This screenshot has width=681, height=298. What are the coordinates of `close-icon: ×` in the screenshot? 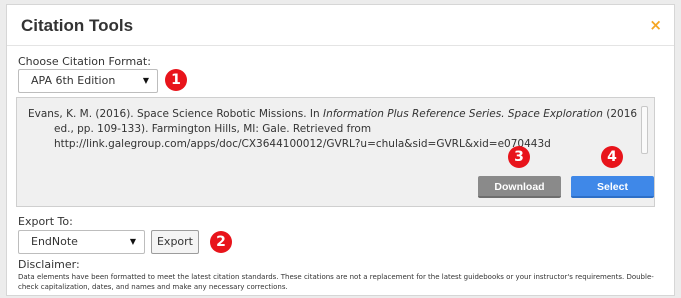 It's located at (655, 25).